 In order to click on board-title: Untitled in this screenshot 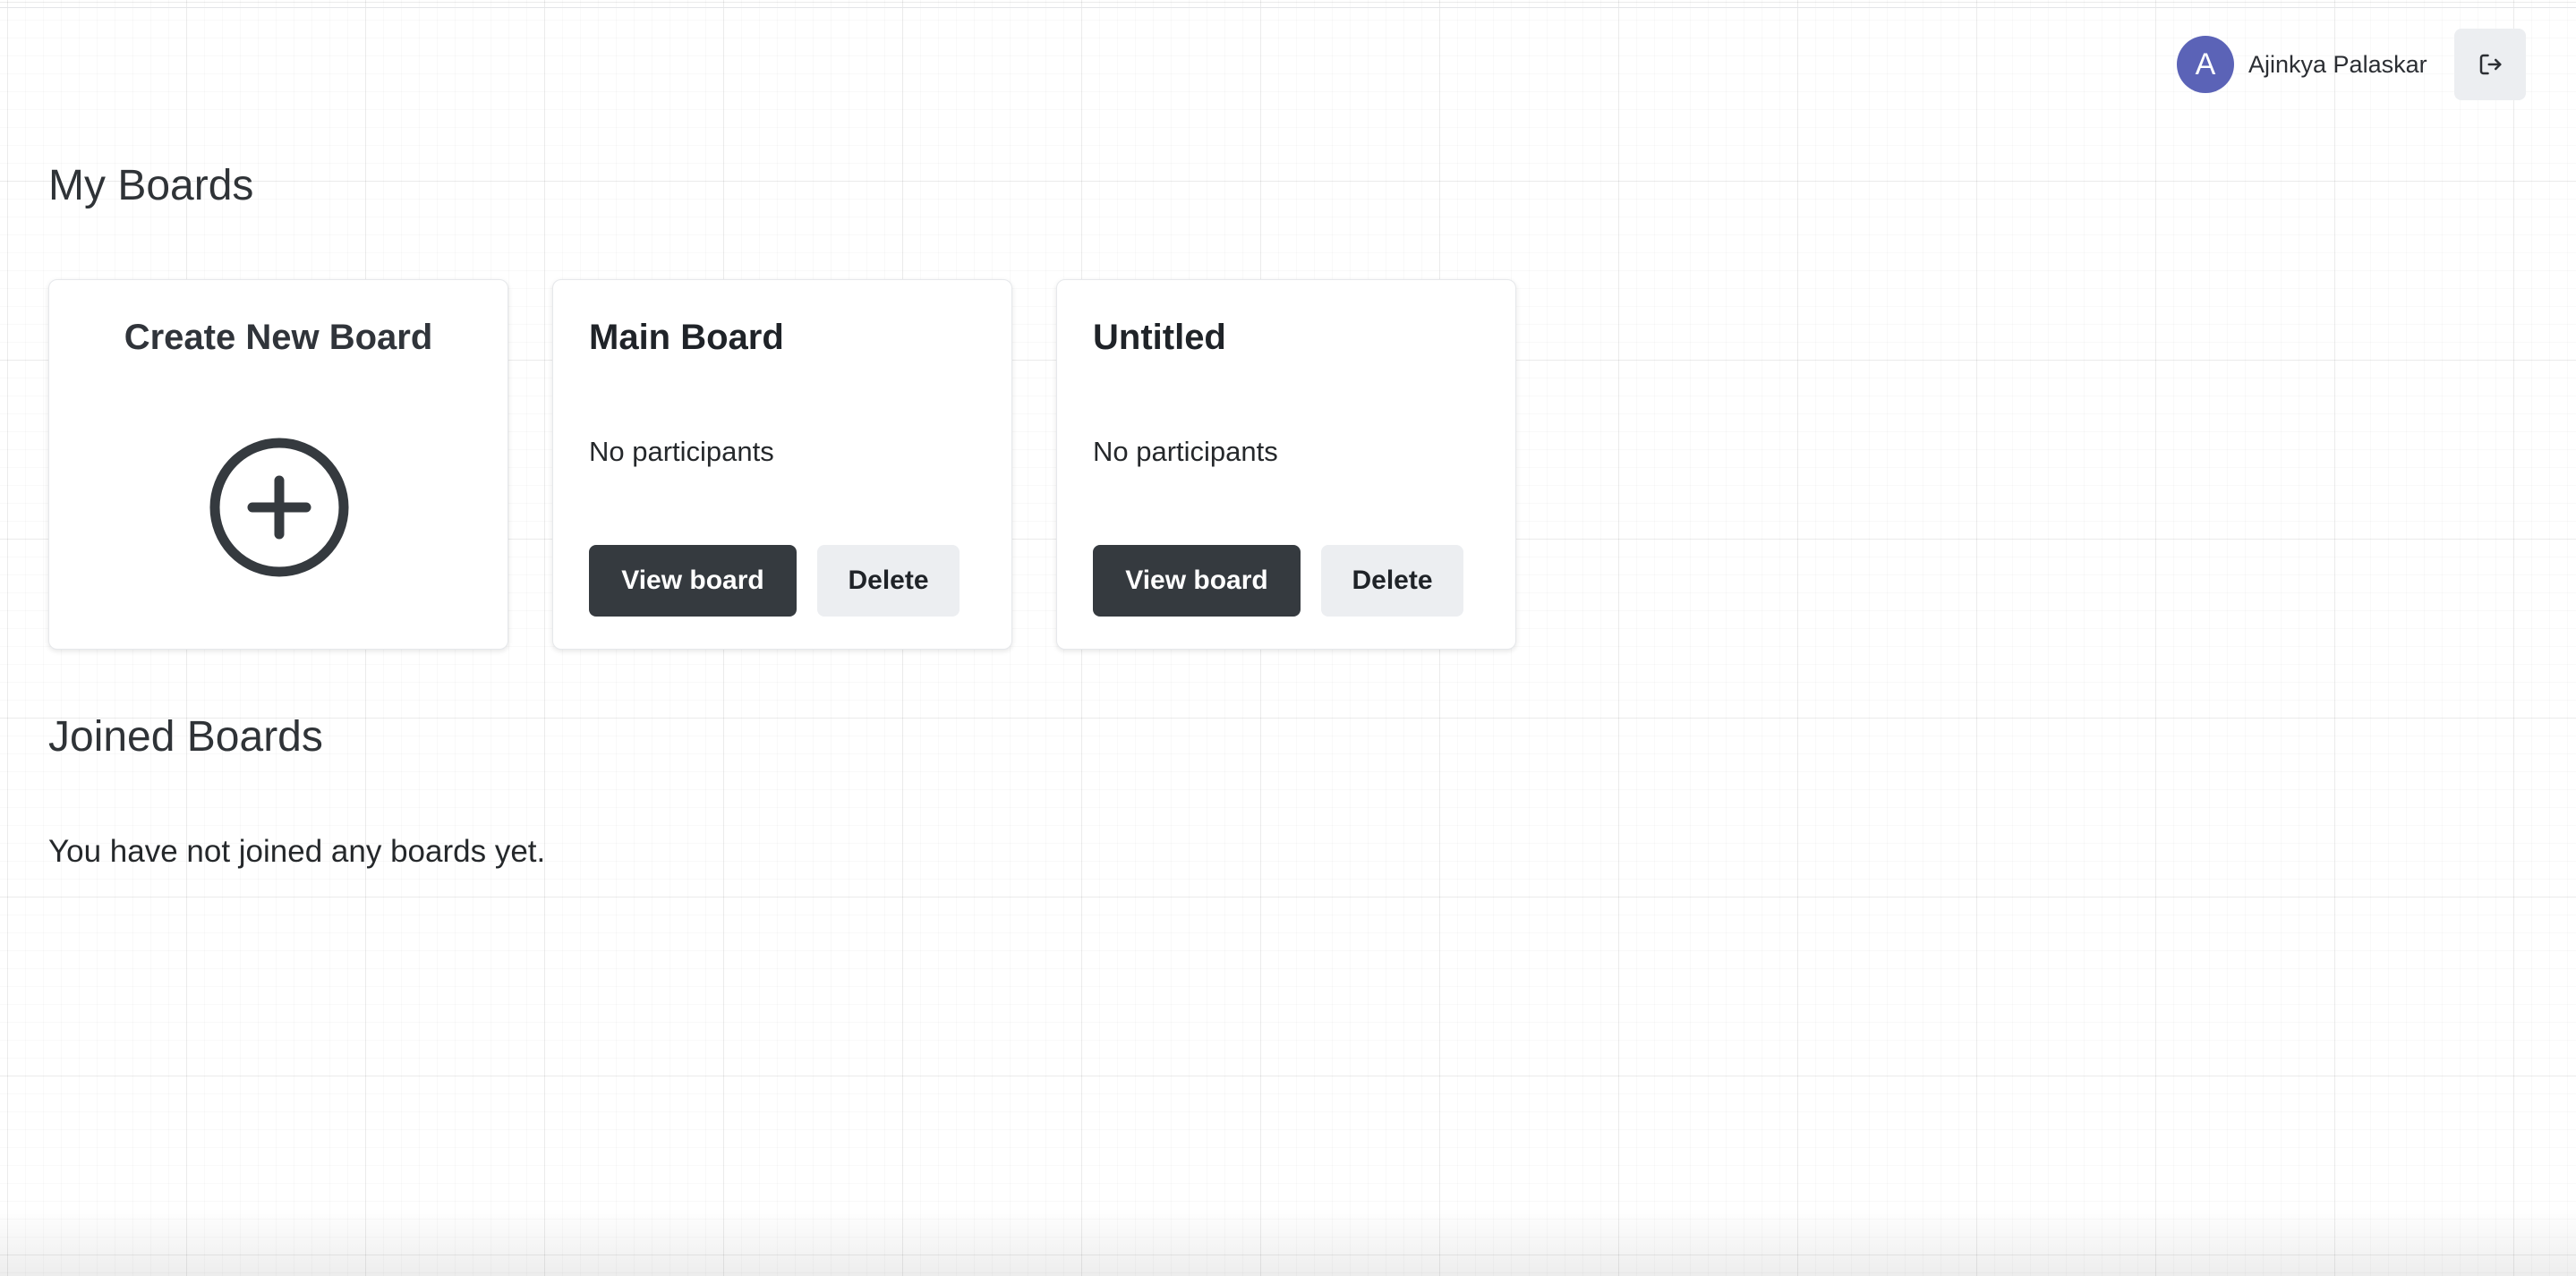, I will do `click(1159, 337)`.